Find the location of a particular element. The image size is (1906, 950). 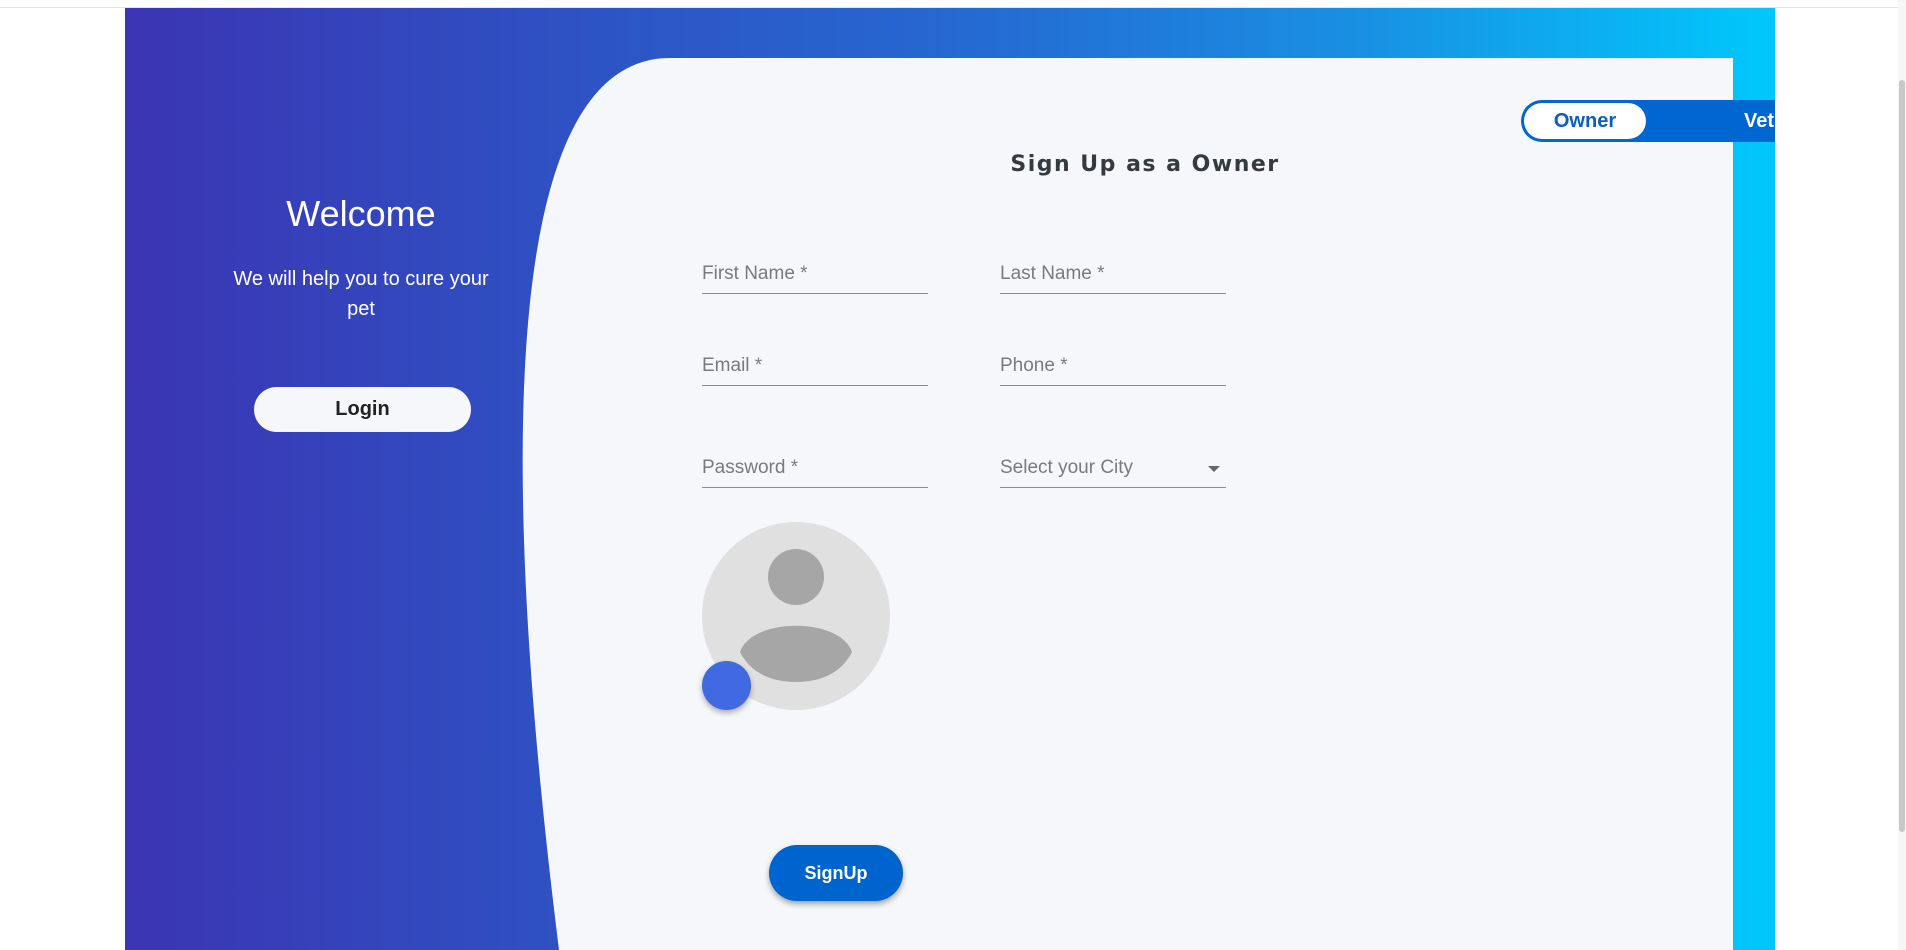

last-name-field is located at coordinates (1113, 275).